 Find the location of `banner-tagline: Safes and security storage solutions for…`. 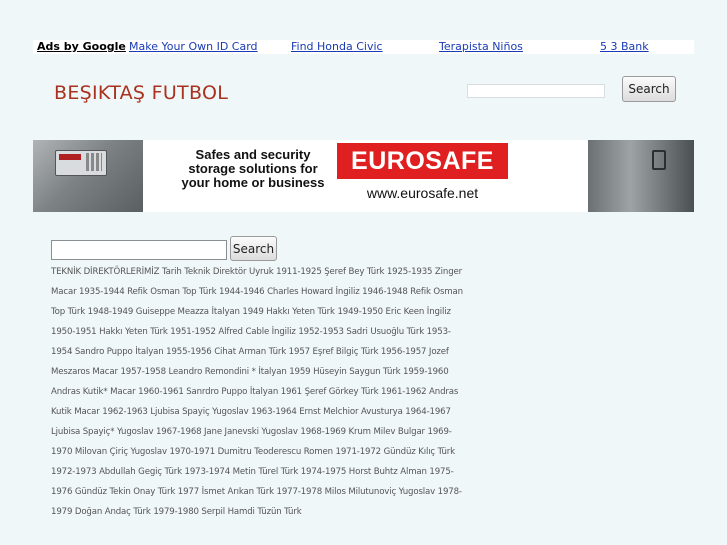

banner-tagline: Safes and security storage solutions for… is located at coordinates (253, 168).